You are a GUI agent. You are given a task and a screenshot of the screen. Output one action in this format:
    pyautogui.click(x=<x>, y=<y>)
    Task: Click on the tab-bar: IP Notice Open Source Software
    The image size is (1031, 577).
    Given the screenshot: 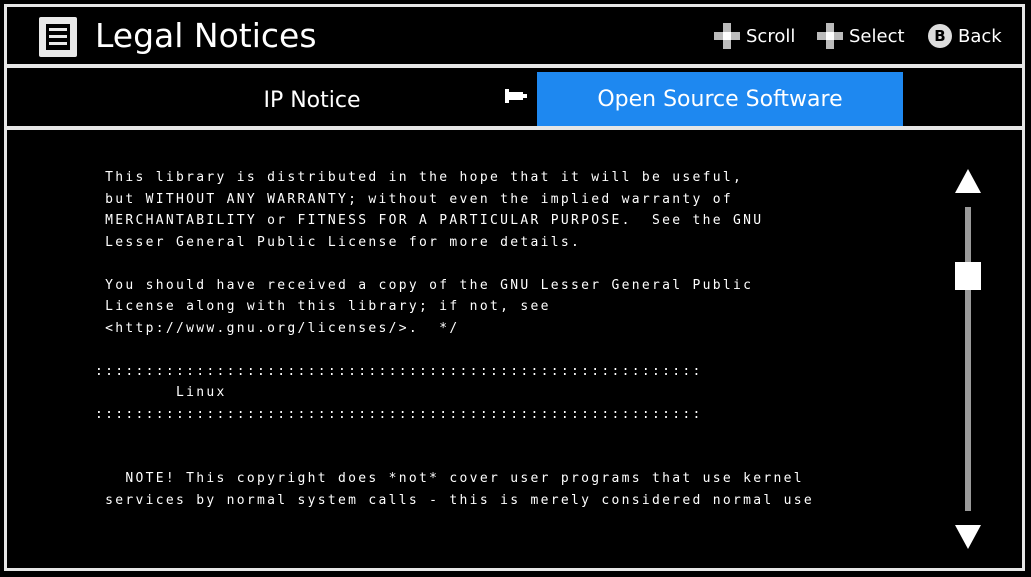 What is the action you would take?
    pyautogui.click(x=514, y=98)
    